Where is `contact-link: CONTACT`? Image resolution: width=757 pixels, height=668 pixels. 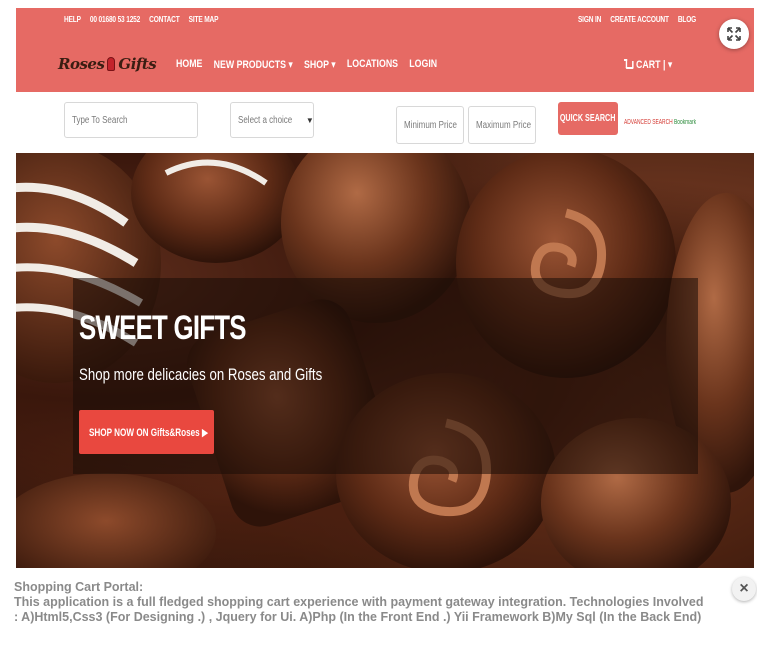
contact-link: CONTACT is located at coordinates (164, 19).